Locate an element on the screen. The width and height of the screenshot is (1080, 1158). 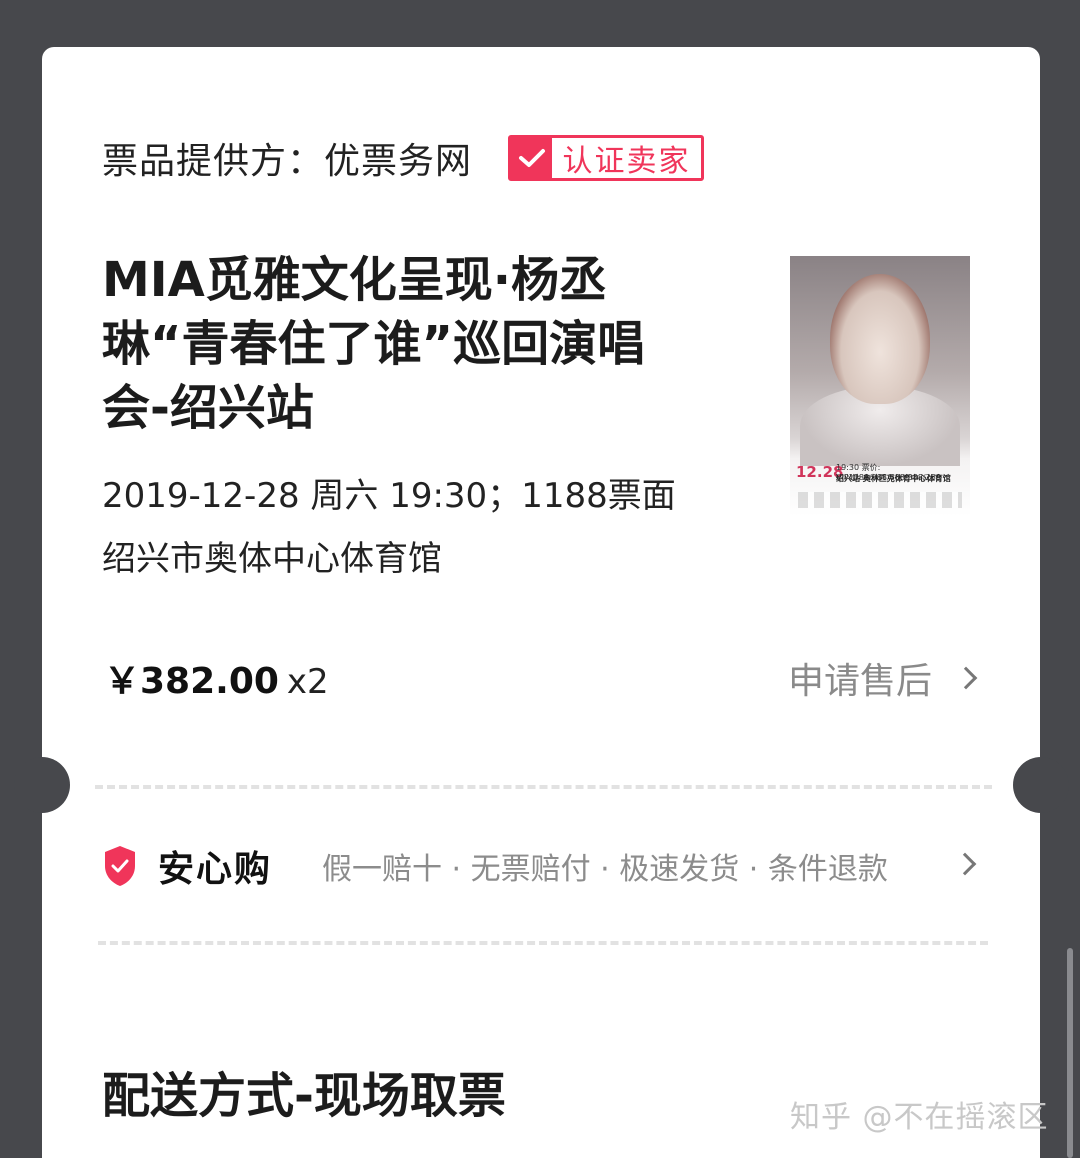
delivery-method-heading: 配送方式-现场取票 is located at coordinates (304, 1096).